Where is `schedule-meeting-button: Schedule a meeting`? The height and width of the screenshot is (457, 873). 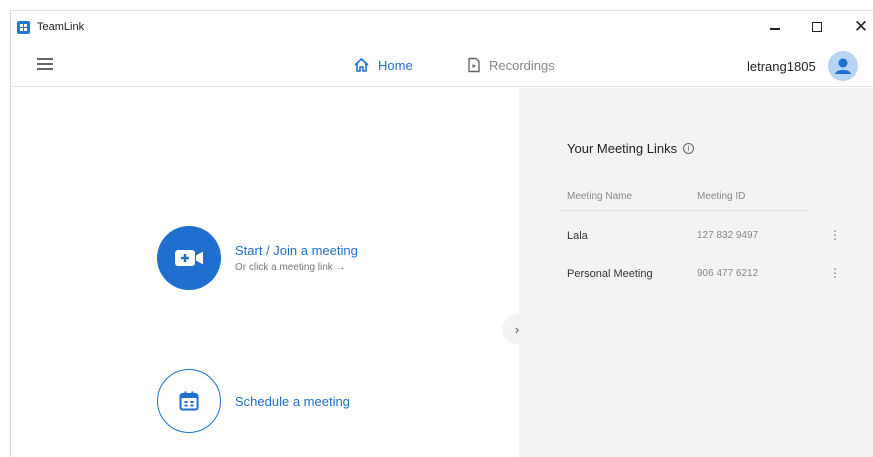 schedule-meeting-button: Schedule a meeting is located at coordinates (253, 401).